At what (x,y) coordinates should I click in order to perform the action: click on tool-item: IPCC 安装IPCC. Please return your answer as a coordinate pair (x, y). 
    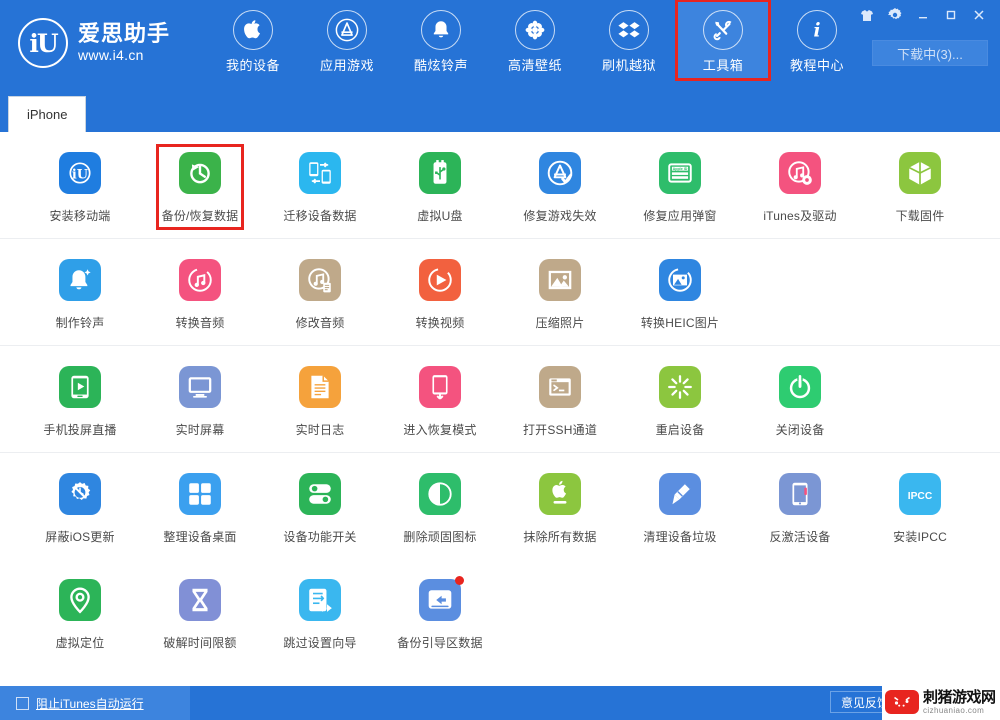
    Looking at the image, I should click on (920, 510).